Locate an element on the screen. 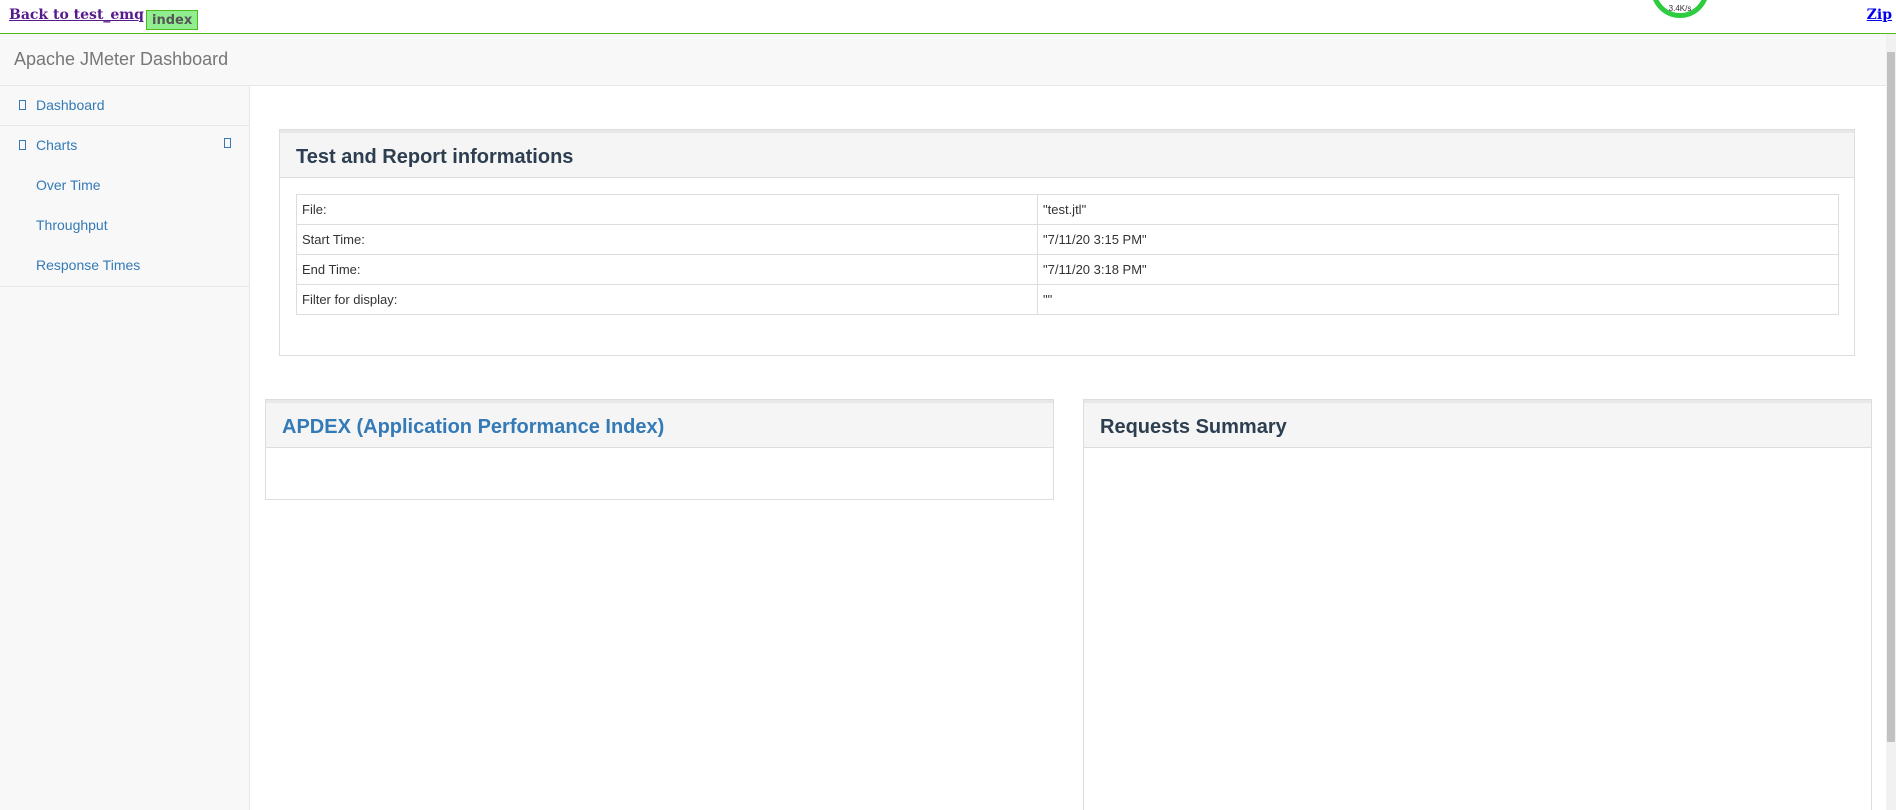  info-key: File: is located at coordinates (667, 209).